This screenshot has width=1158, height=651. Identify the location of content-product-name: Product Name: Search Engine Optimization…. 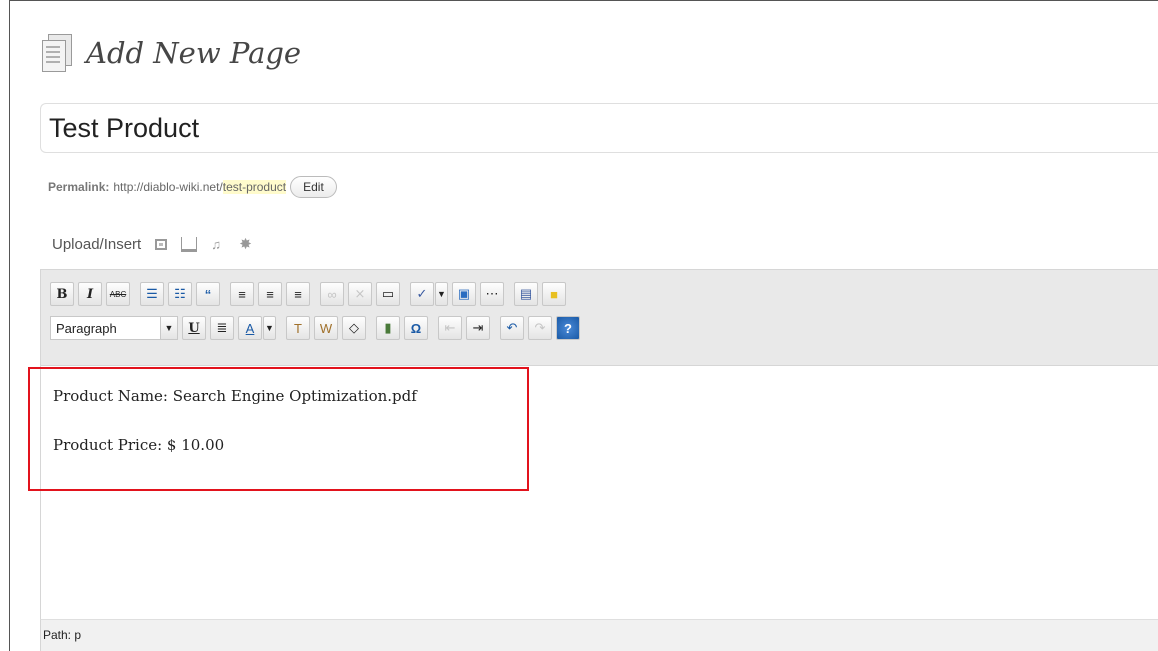
(235, 396).